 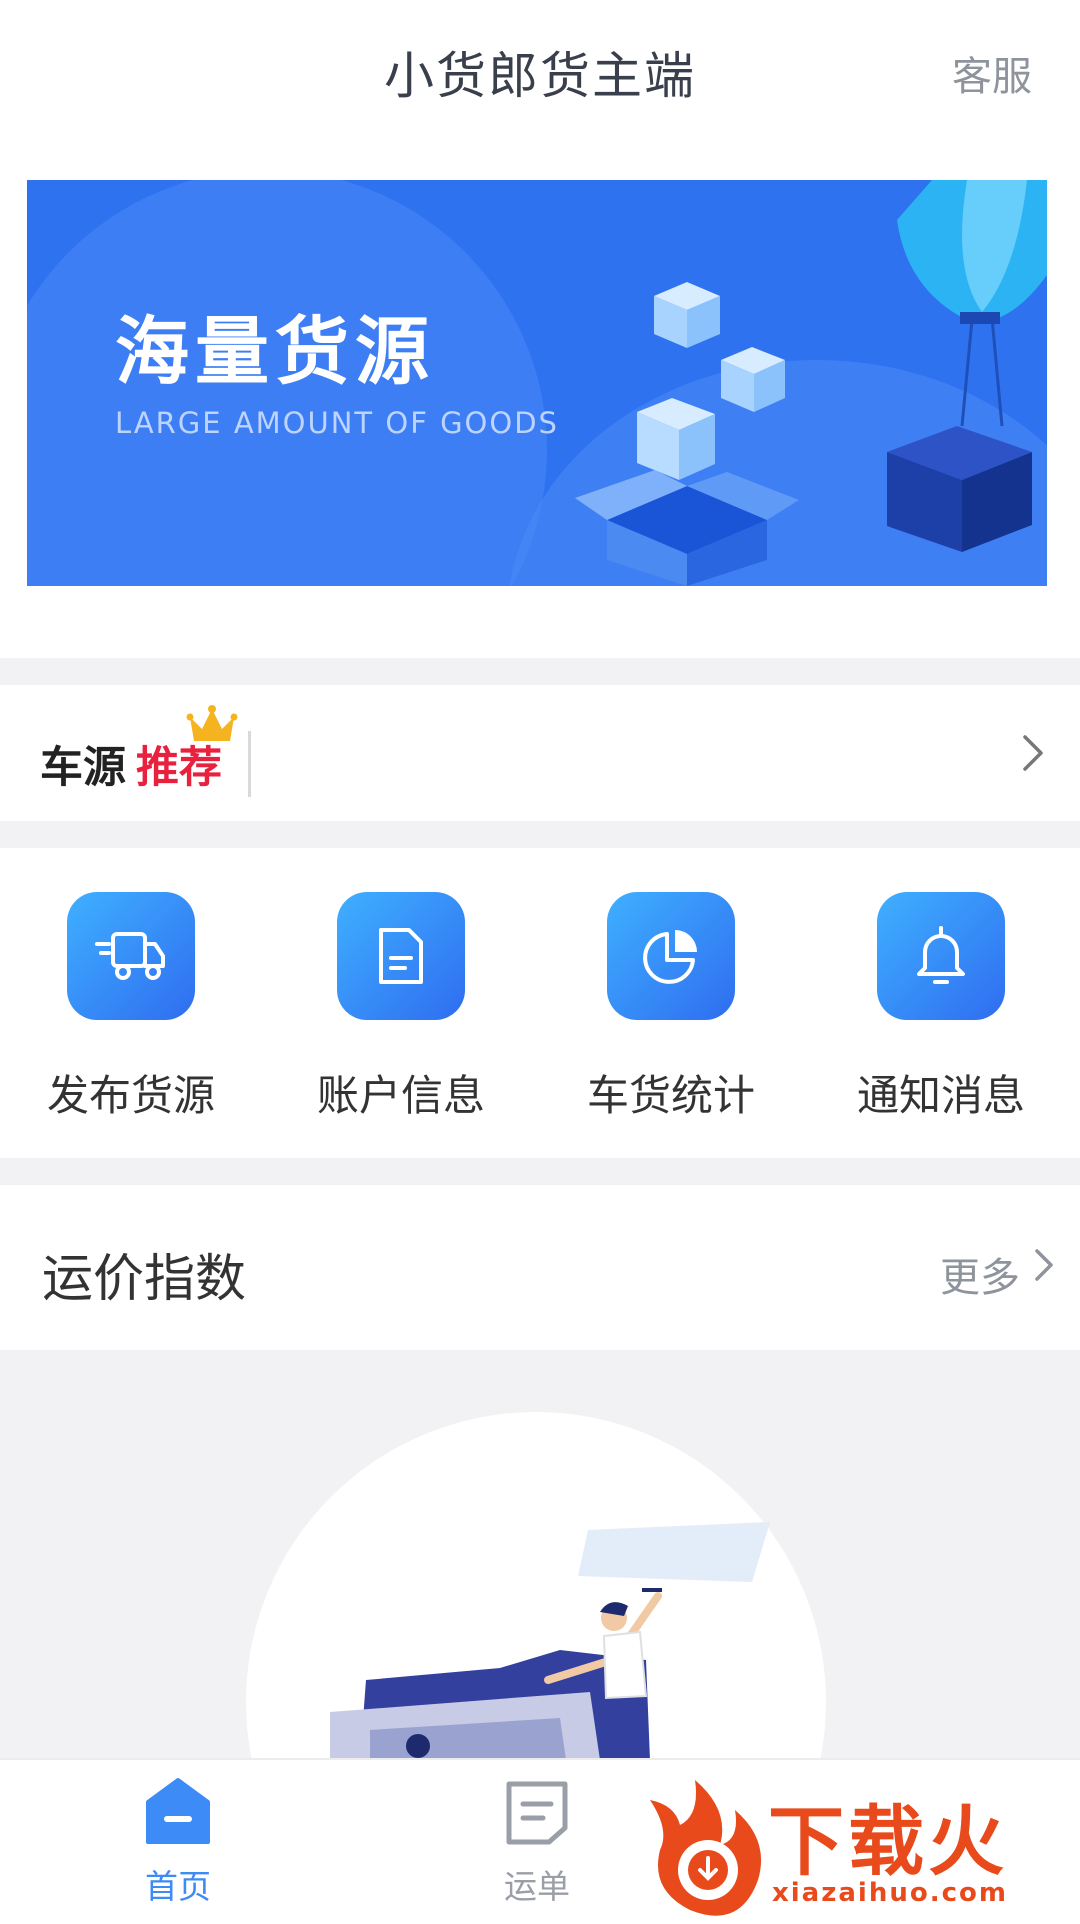 What do you see at coordinates (670, 1095) in the screenshot?
I see `quick-action-label: 车货统计` at bounding box center [670, 1095].